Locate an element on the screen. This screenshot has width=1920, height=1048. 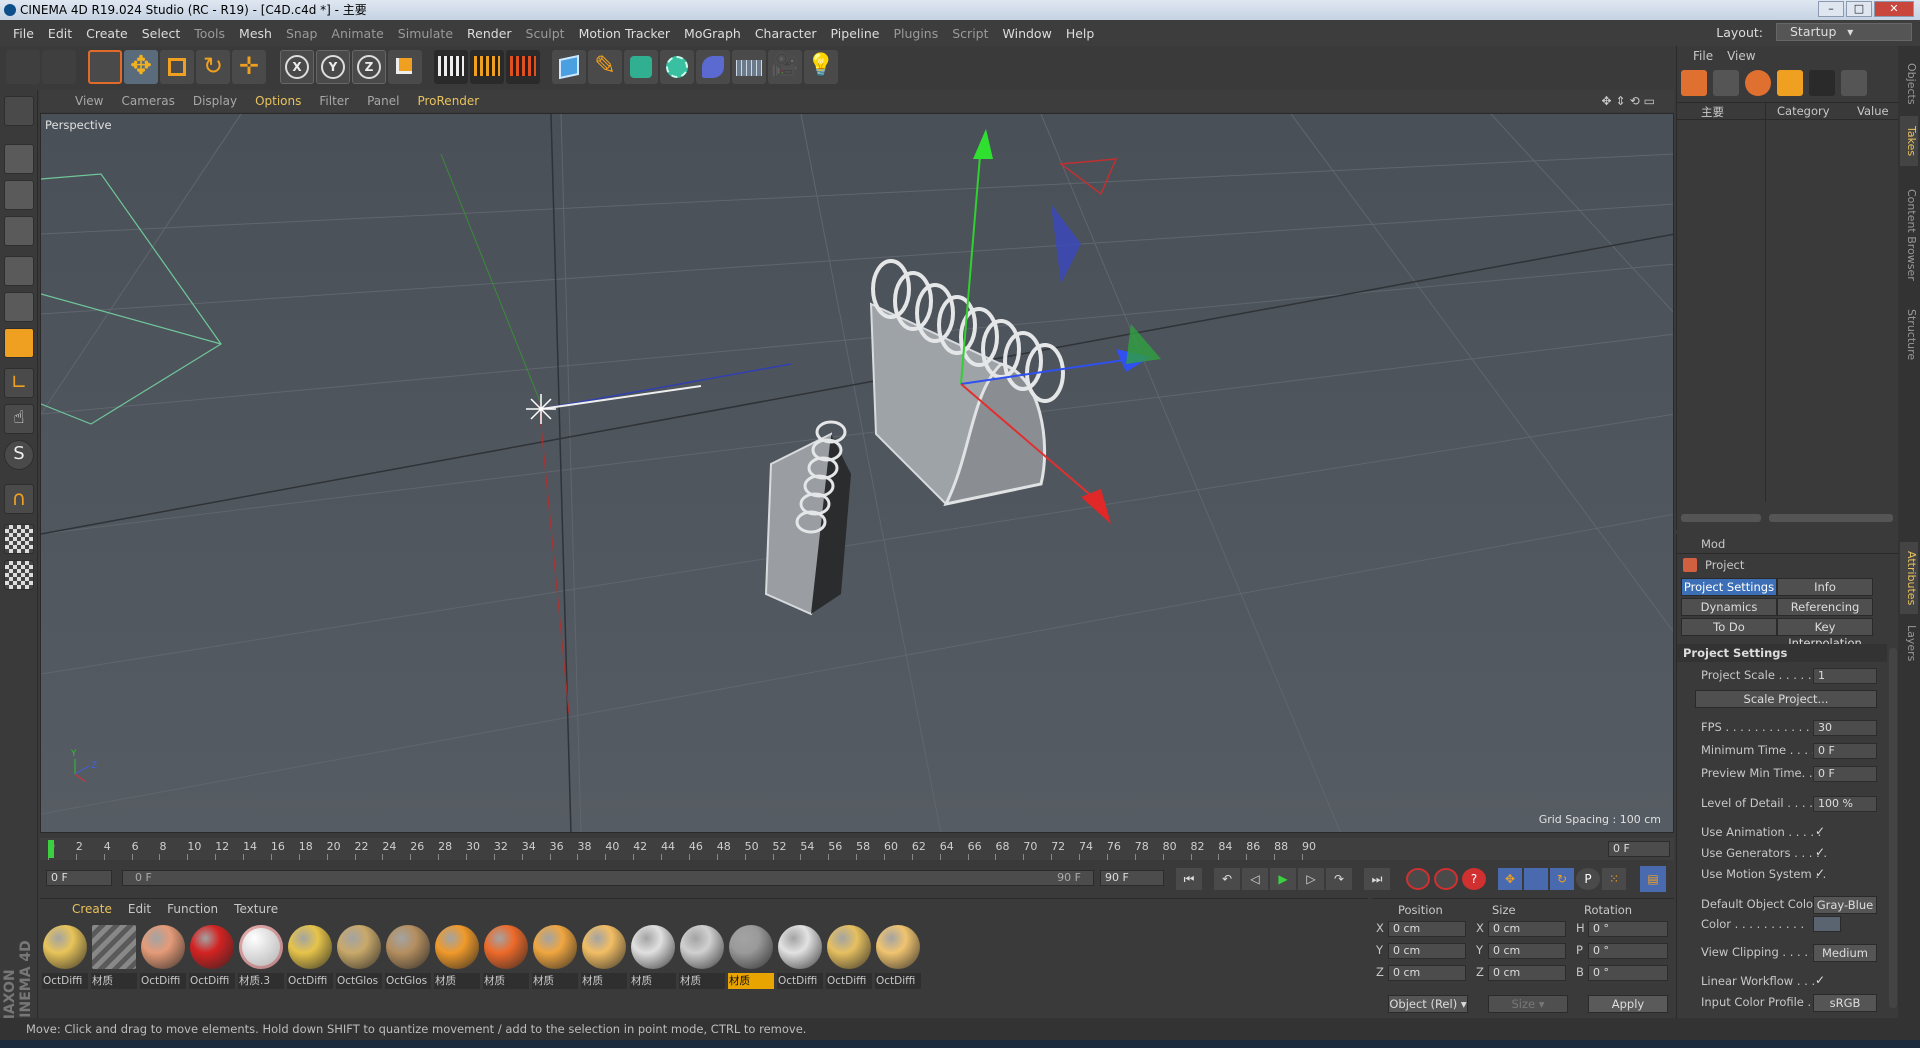
prev-key-icon: ↶ is located at coordinates (1227, 879).